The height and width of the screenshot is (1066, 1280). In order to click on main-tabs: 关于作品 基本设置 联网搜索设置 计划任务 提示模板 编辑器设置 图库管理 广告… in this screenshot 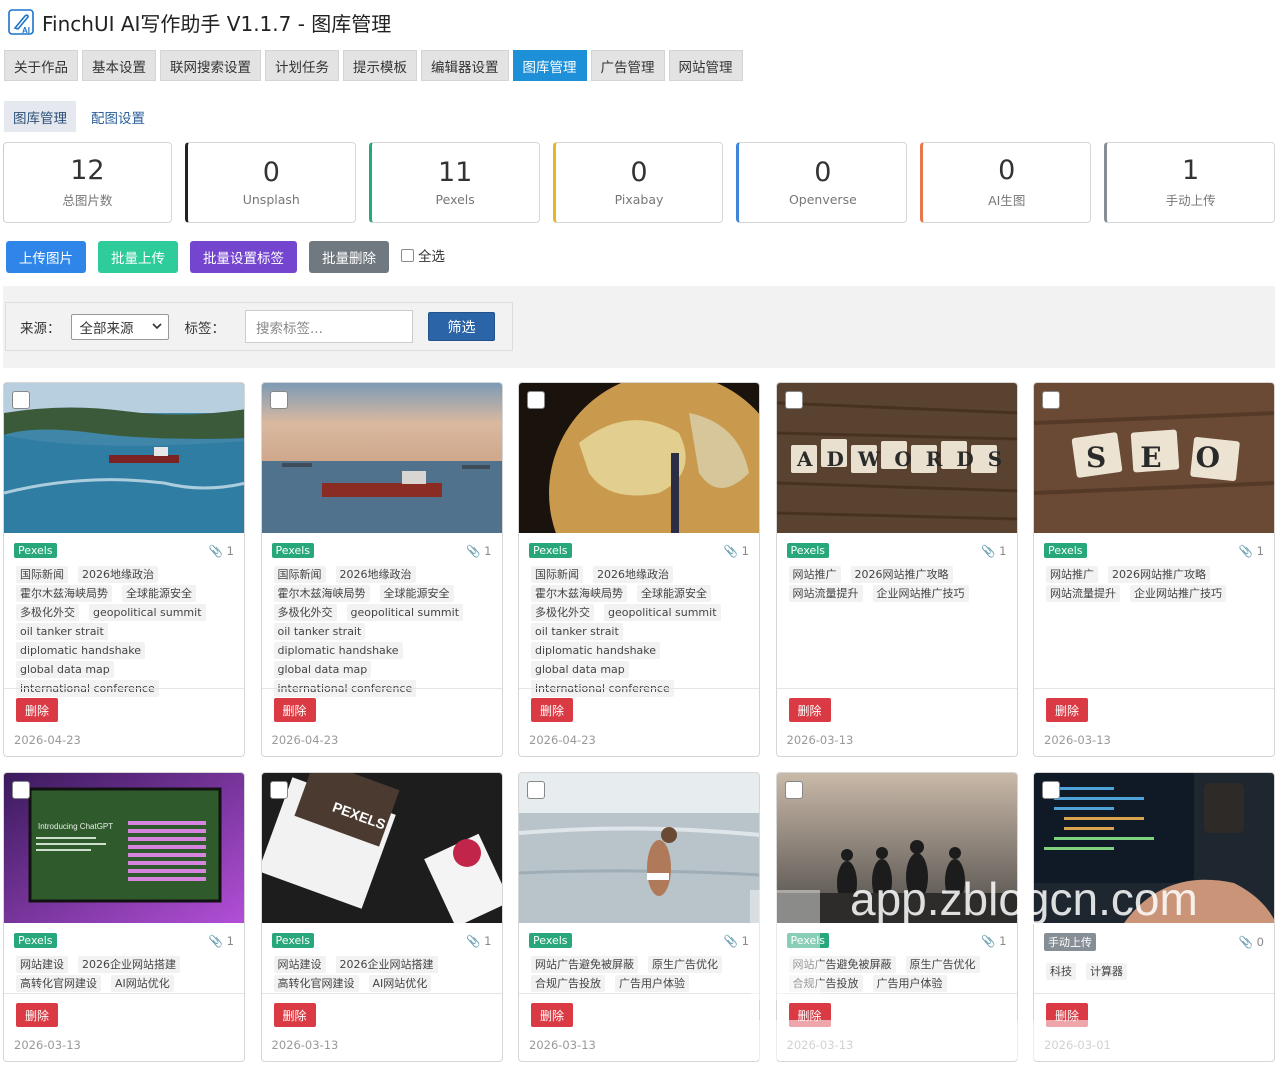, I will do `click(373, 65)`.